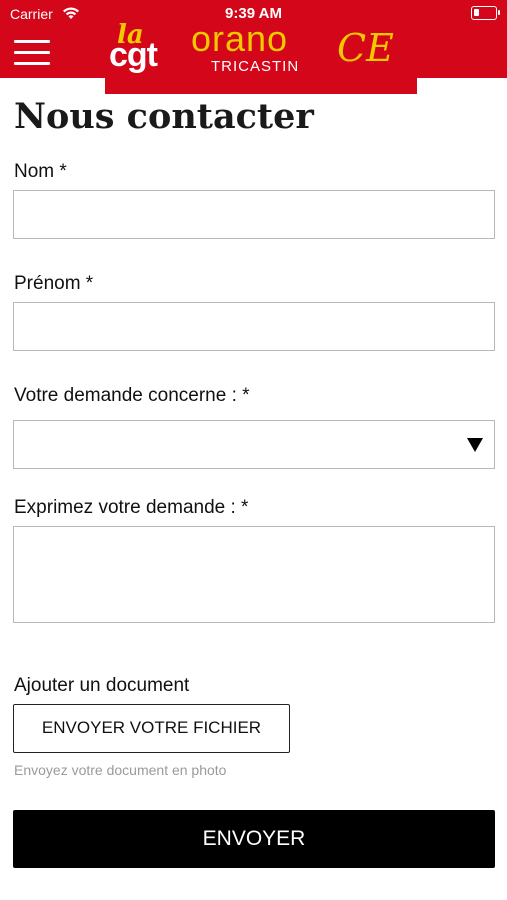  What do you see at coordinates (254, 444) in the screenshot?
I see `demande-concerne-select` at bounding box center [254, 444].